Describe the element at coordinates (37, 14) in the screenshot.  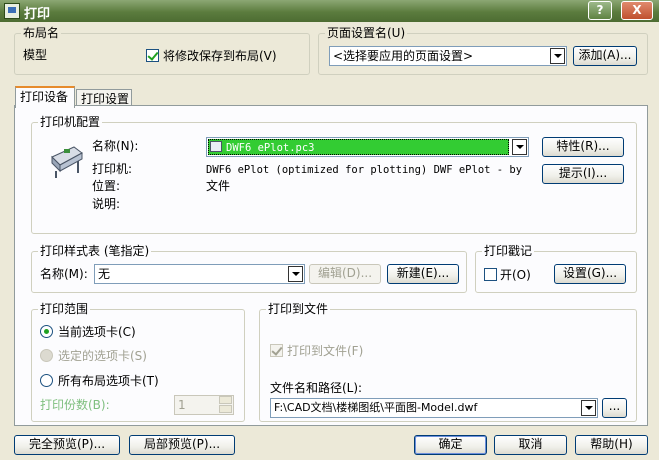
I see `window-title: 打印` at that location.